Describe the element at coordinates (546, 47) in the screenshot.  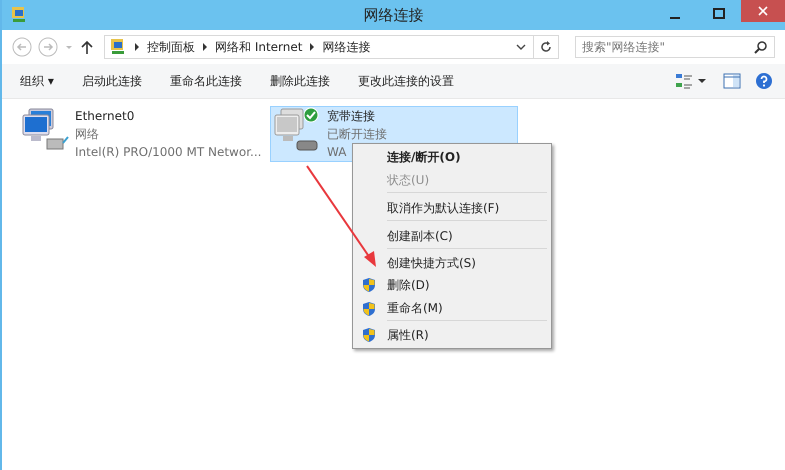
I see `refresh-icon` at that location.